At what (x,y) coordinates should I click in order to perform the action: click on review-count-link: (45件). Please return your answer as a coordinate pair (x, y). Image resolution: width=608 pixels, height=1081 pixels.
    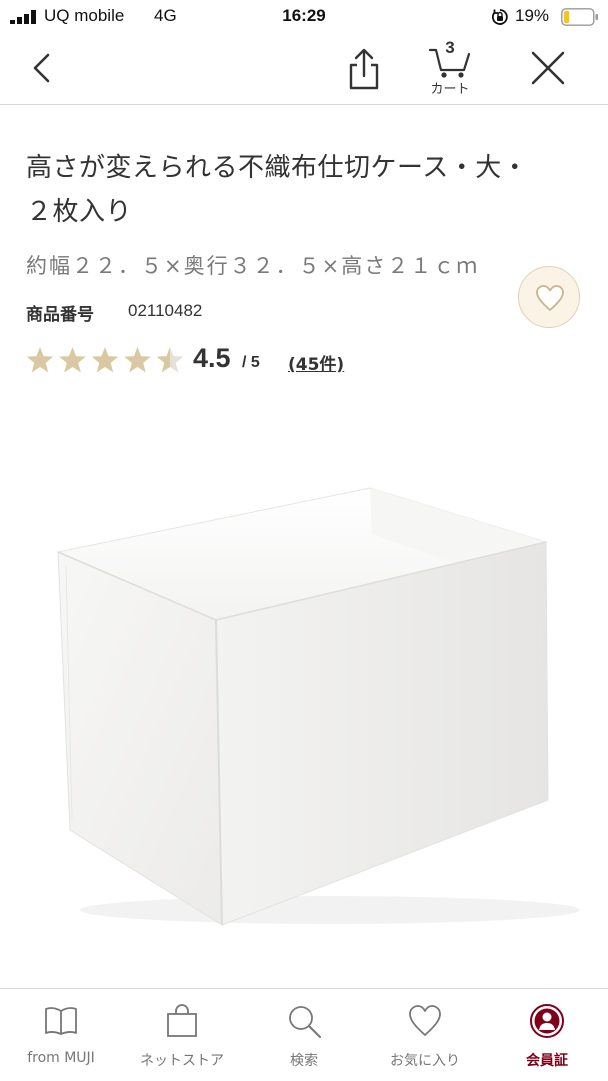
    Looking at the image, I should click on (316, 362).